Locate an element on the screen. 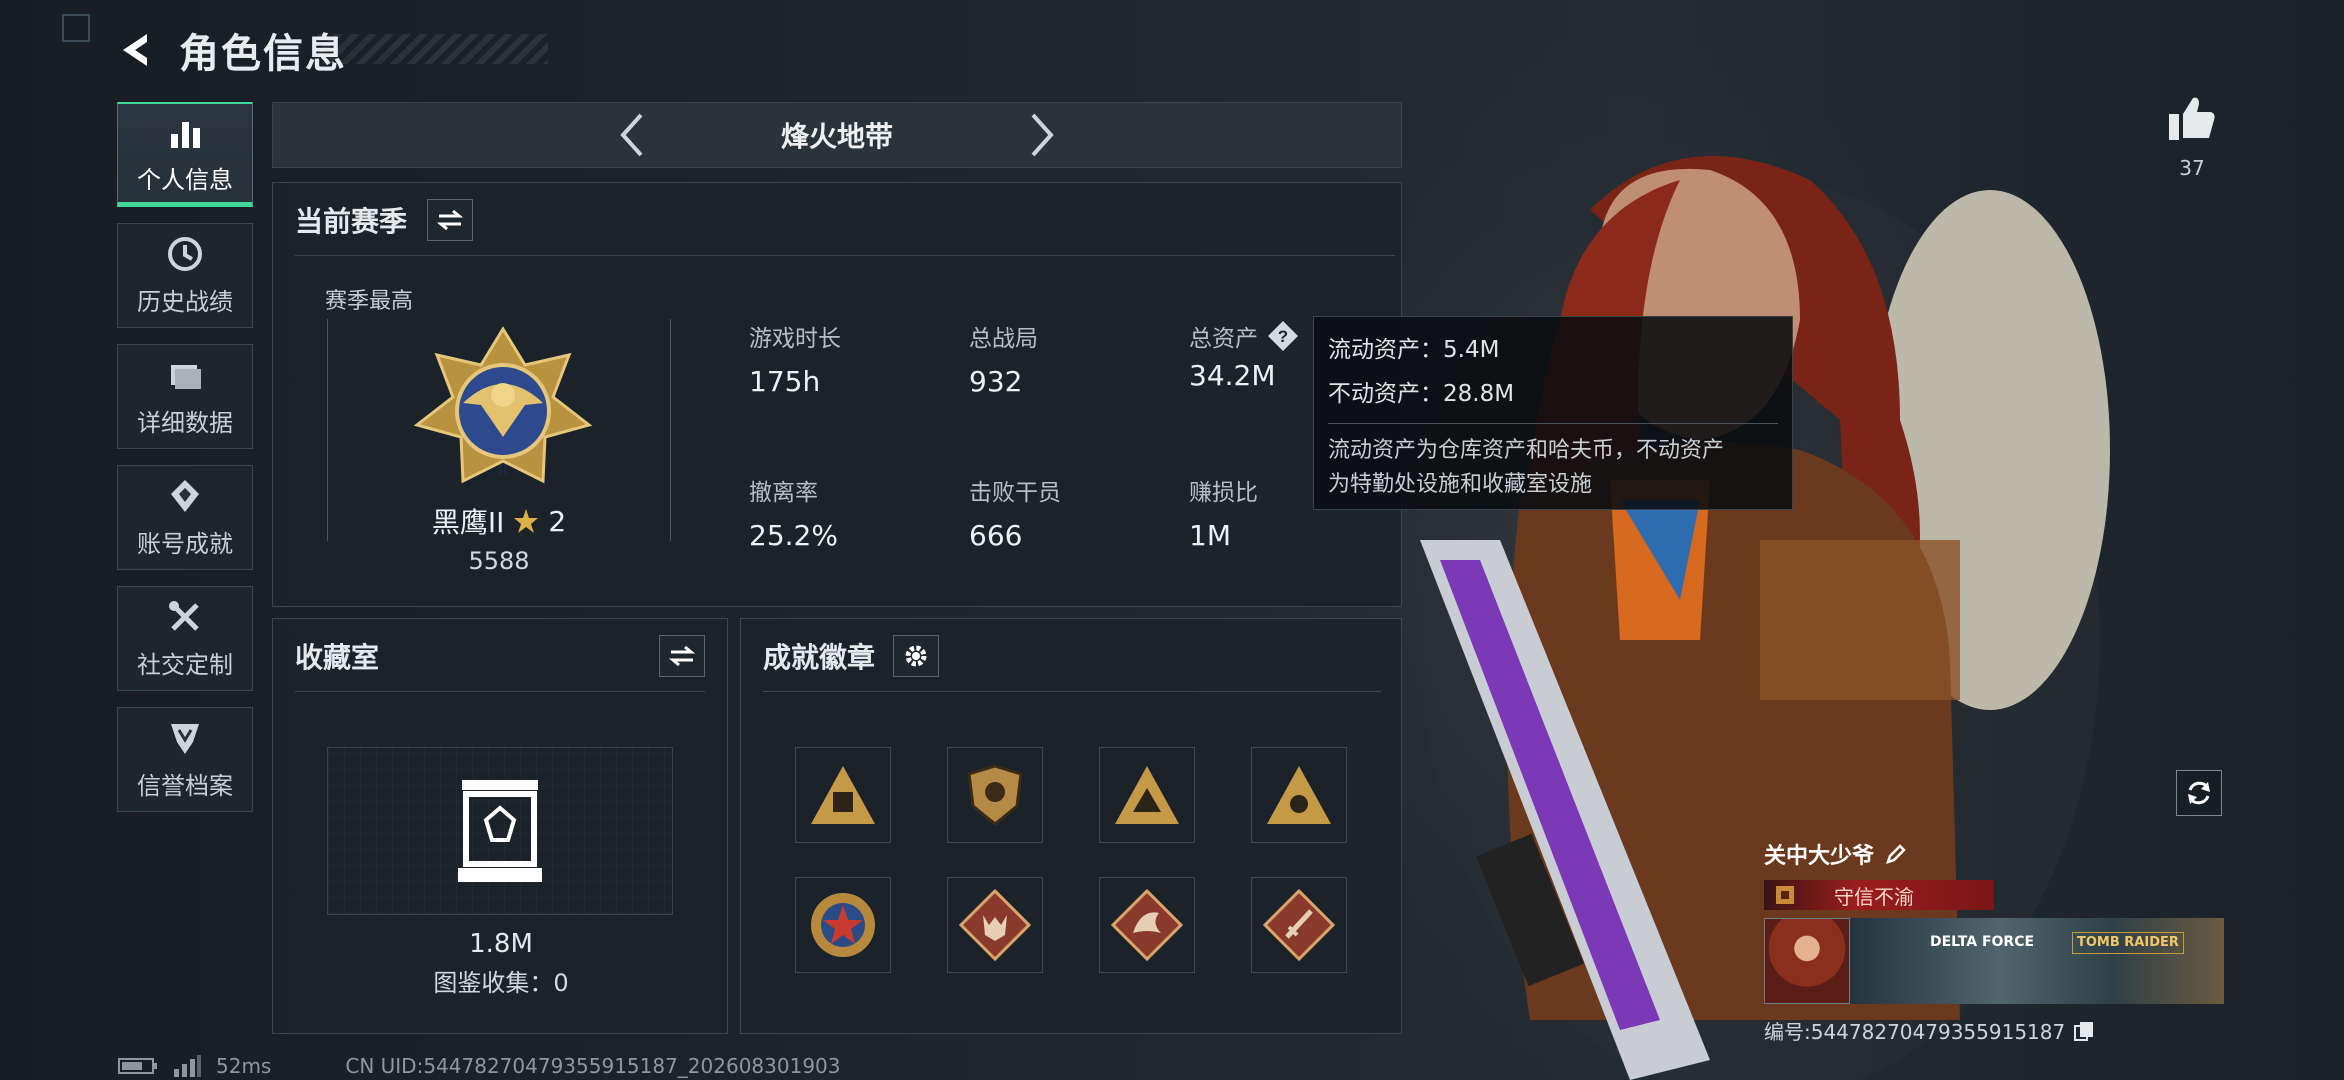  collection-preview is located at coordinates (500, 831).